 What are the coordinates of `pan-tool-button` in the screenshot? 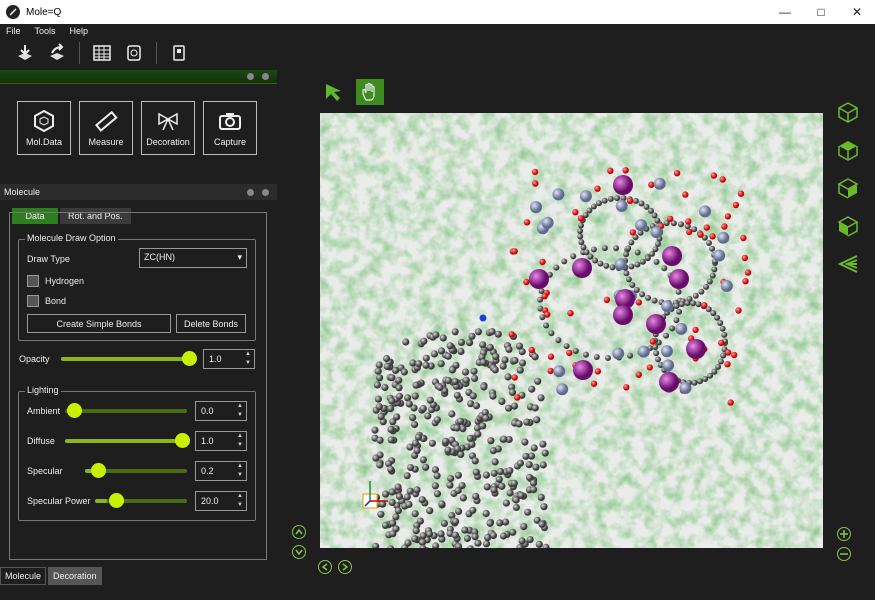 It's located at (370, 92).